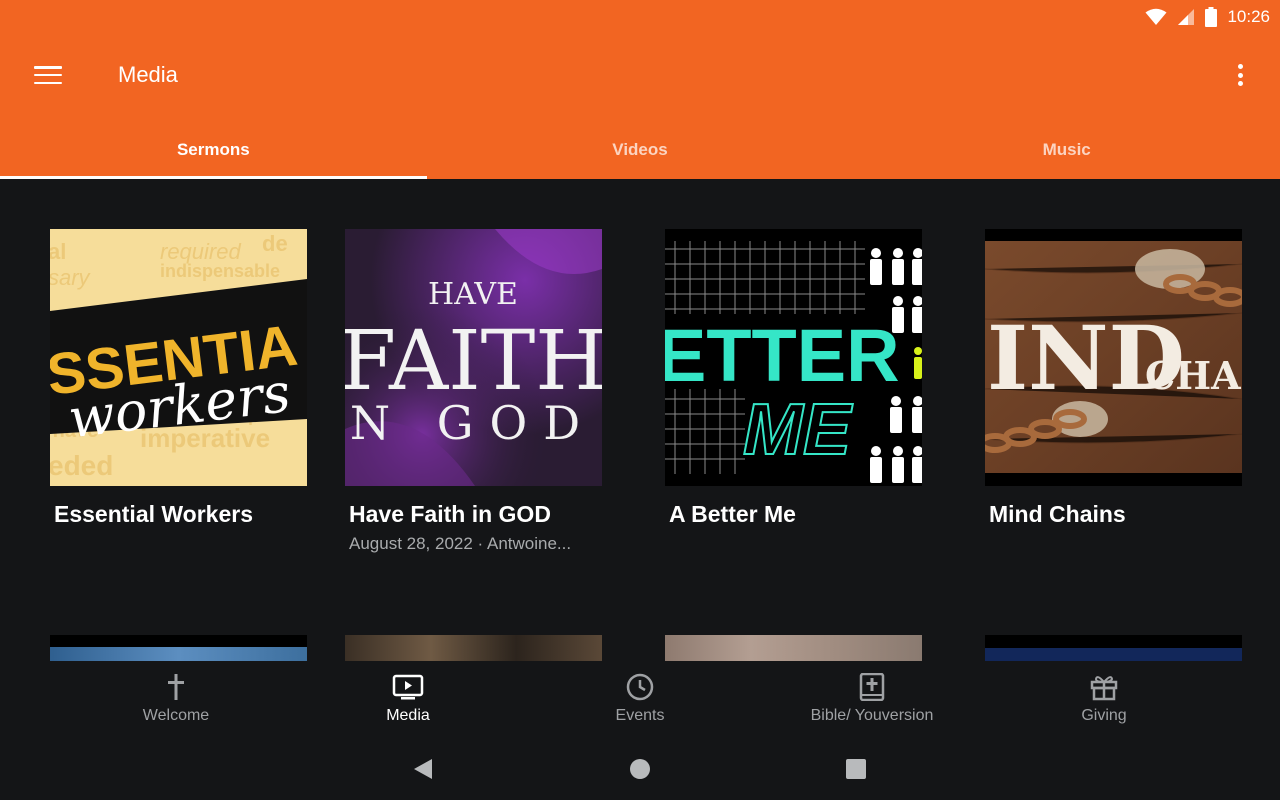  What do you see at coordinates (640, 687) in the screenshot?
I see `clock-icon` at bounding box center [640, 687].